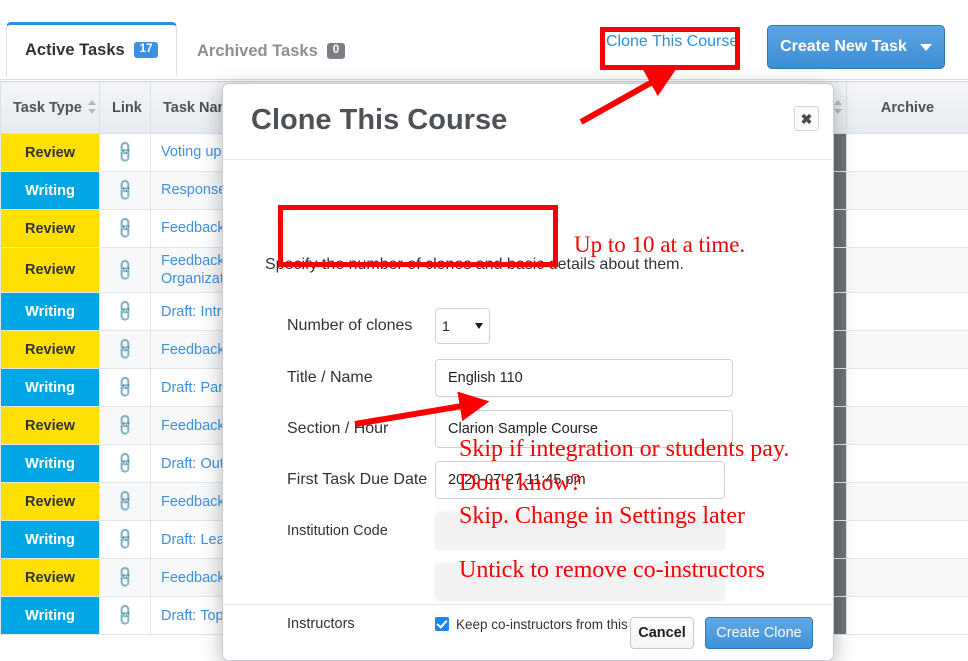 This screenshot has height=661, width=968. I want to click on tab-archived-tasks: Archived Tasks 0, so click(271, 51).